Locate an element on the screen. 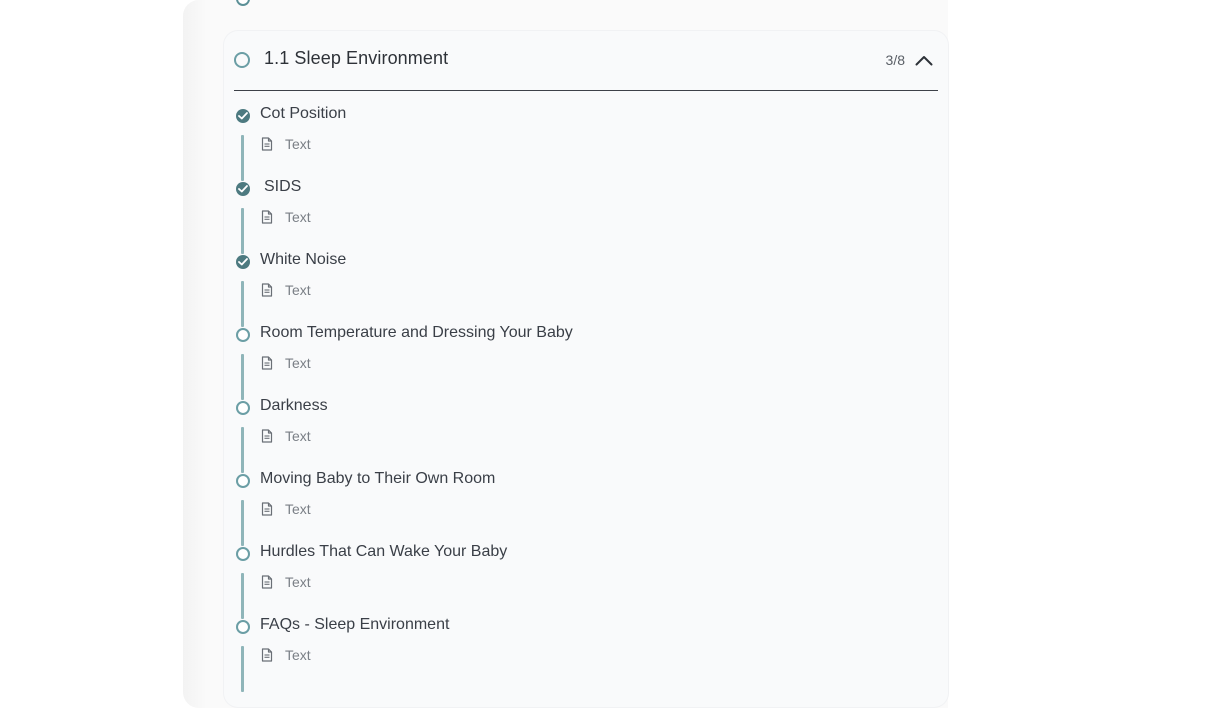  lesson-title: Moving Baby to Their Own Room is located at coordinates (377, 479).